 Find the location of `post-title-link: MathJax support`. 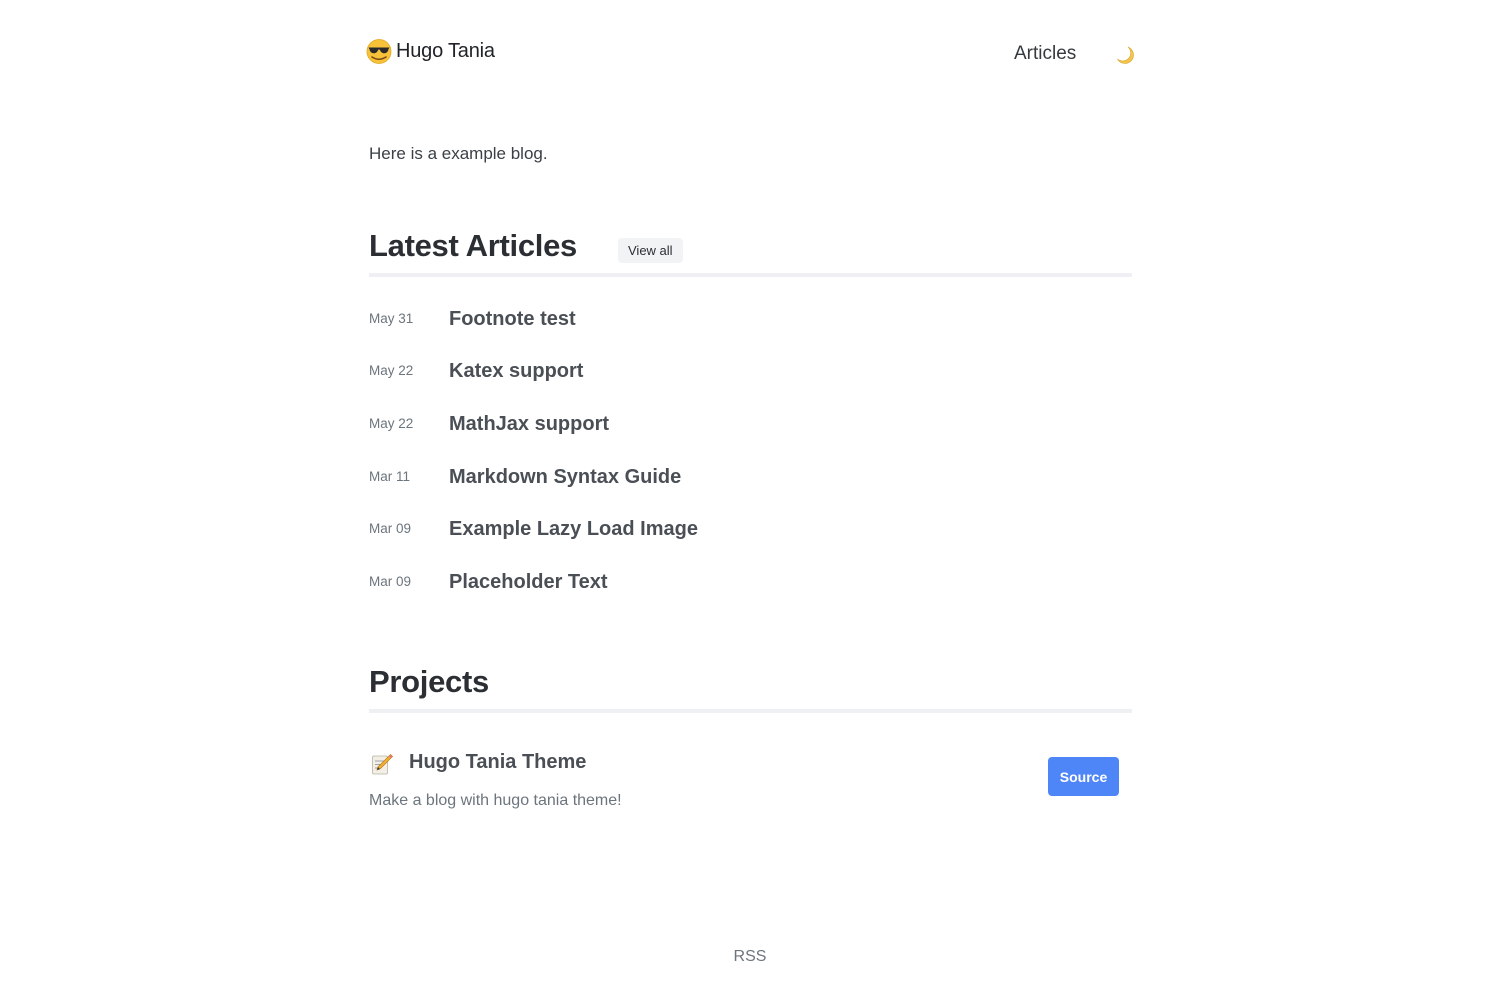

post-title-link: MathJax support is located at coordinates (529, 424).